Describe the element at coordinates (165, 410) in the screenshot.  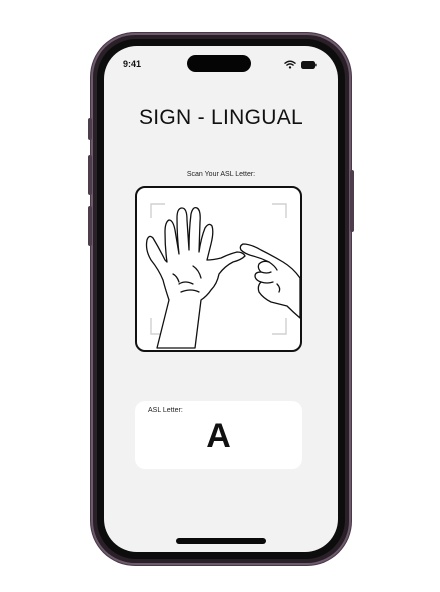
I see `result-label: ASL Letter:` at that location.